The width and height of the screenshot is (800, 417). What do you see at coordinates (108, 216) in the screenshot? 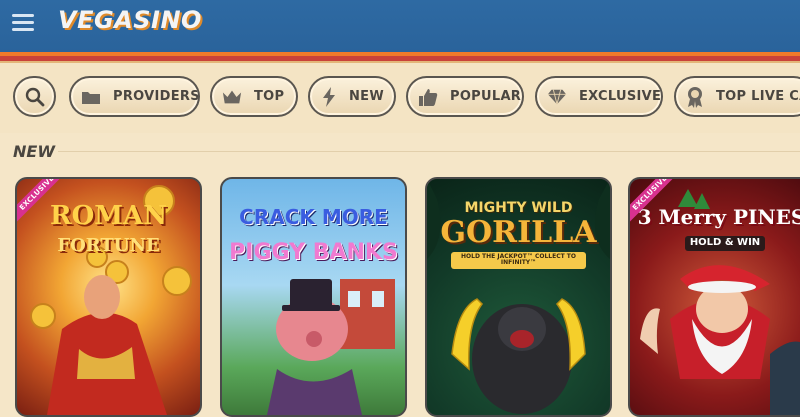
I see `game-title-line1: ROMAN` at bounding box center [108, 216].